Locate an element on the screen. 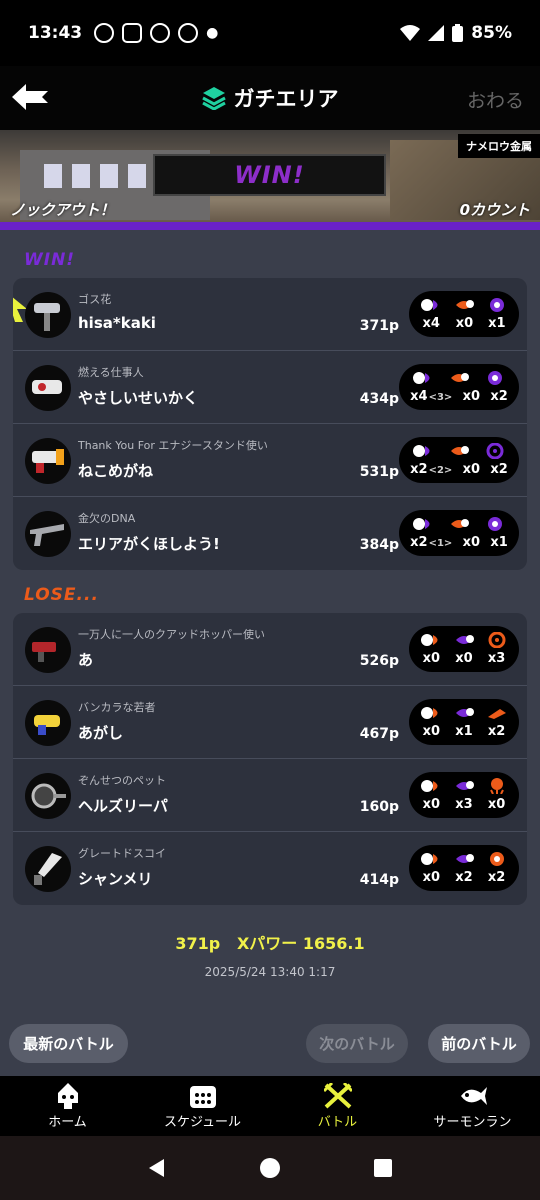  splat-zones-icon is located at coordinates (213, 98).